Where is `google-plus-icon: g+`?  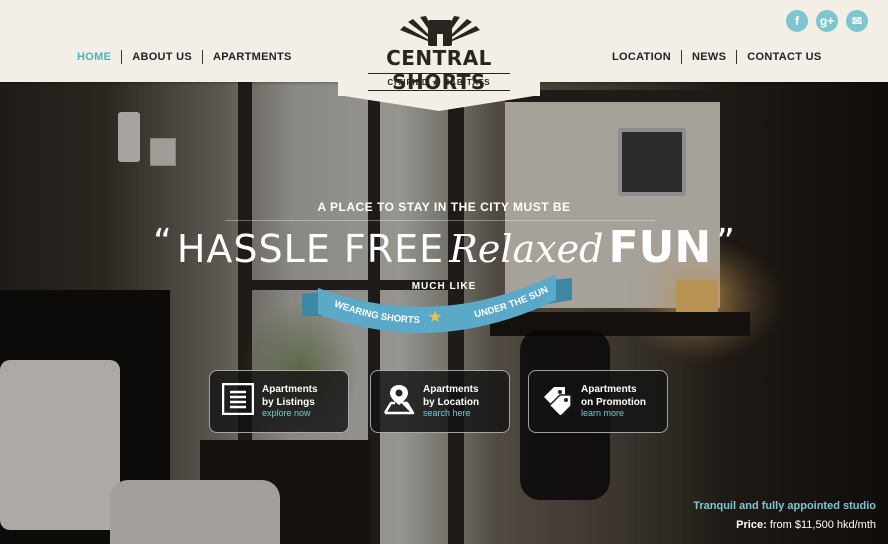 google-plus-icon: g+ is located at coordinates (827, 21).